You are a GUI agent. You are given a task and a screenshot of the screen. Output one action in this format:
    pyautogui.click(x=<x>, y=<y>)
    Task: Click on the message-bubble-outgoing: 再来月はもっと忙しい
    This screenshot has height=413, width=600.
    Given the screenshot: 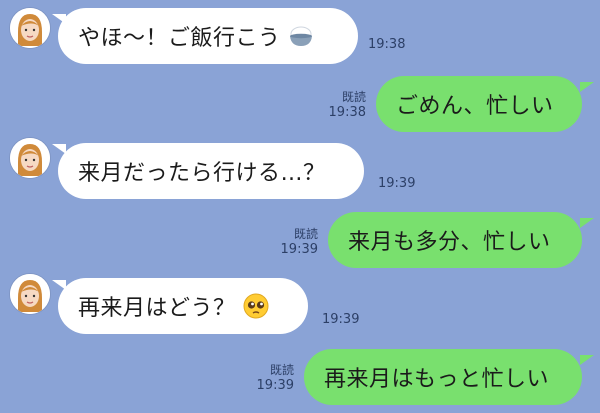 What is the action you would take?
    pyautogui.click(x=443, y=377)
    